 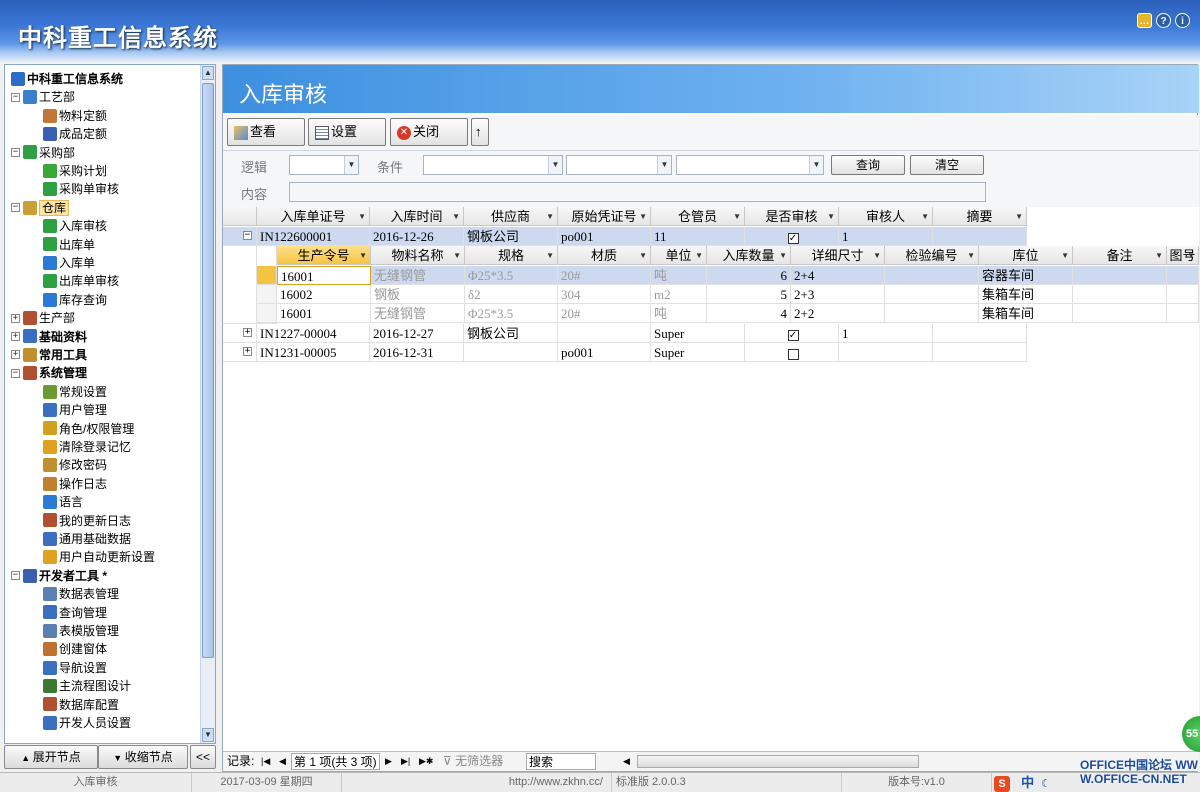 I want to click on tree-item: 主流程图设计, so click(x=87, y=685).